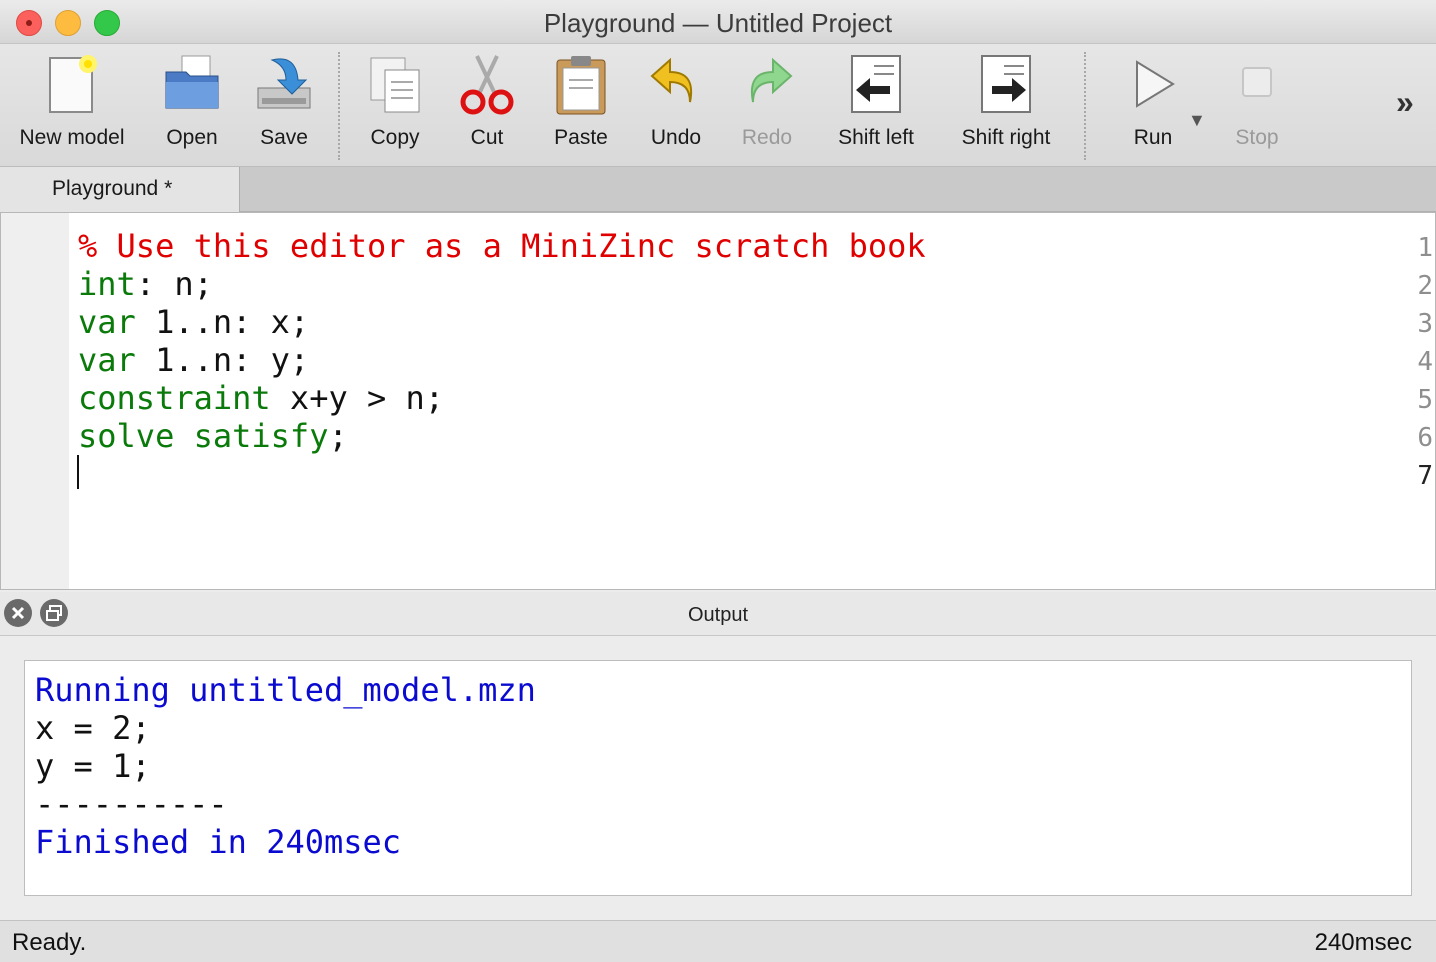  I want to click on status-bar: Ready. 240msec, so click(718, 941).